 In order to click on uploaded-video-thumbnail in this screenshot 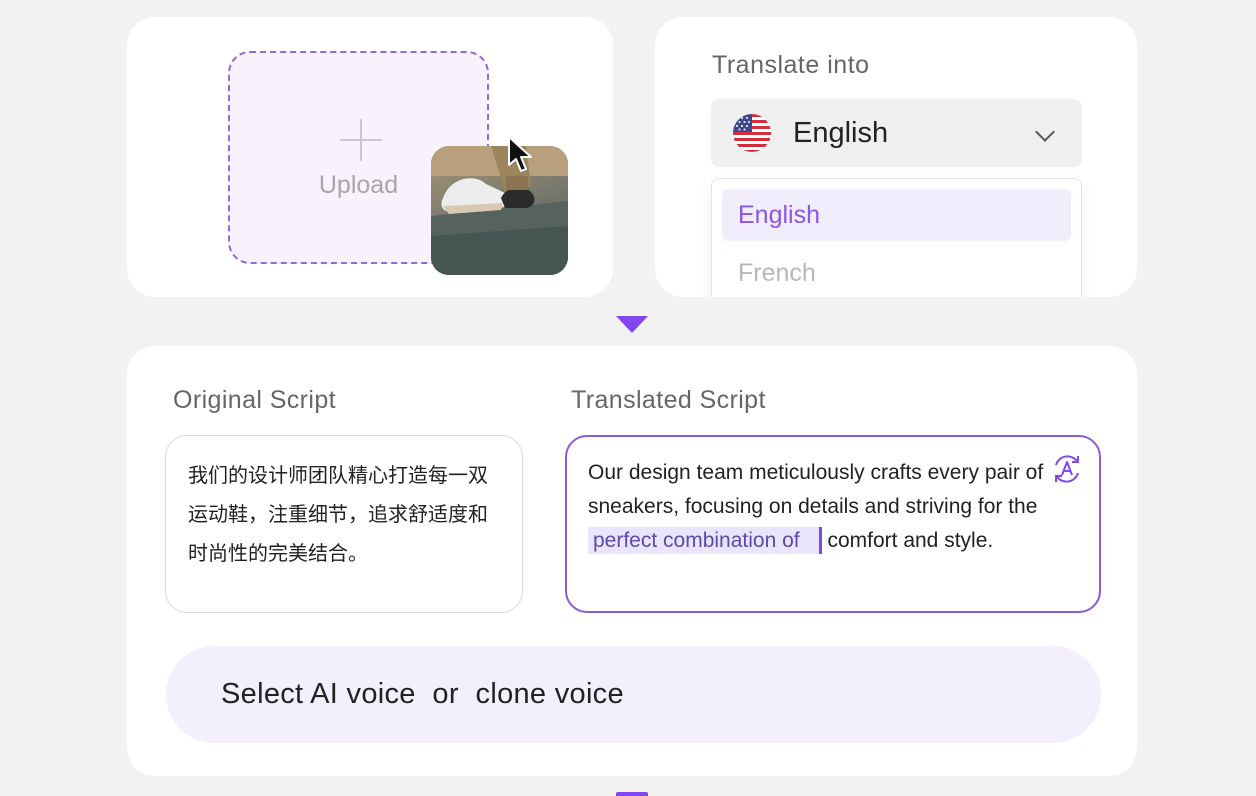, I will do `click(499, 210)`.